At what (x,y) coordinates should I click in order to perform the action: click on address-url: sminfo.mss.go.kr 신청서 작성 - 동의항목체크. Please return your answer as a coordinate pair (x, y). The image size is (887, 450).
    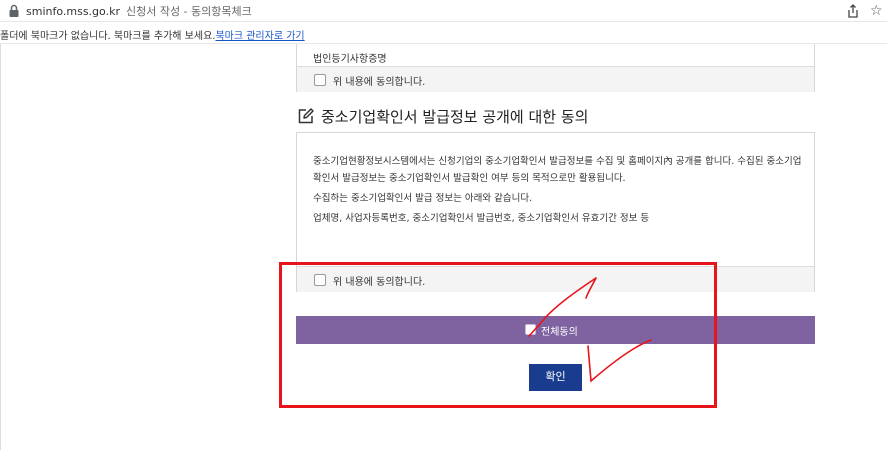
    Looking at the image, I should click on (139, 11).